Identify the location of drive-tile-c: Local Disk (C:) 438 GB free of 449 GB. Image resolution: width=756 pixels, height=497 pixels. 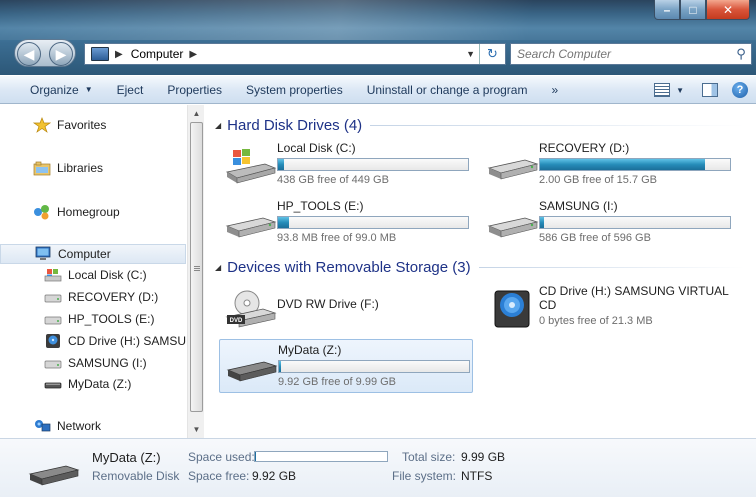
(346, 165).